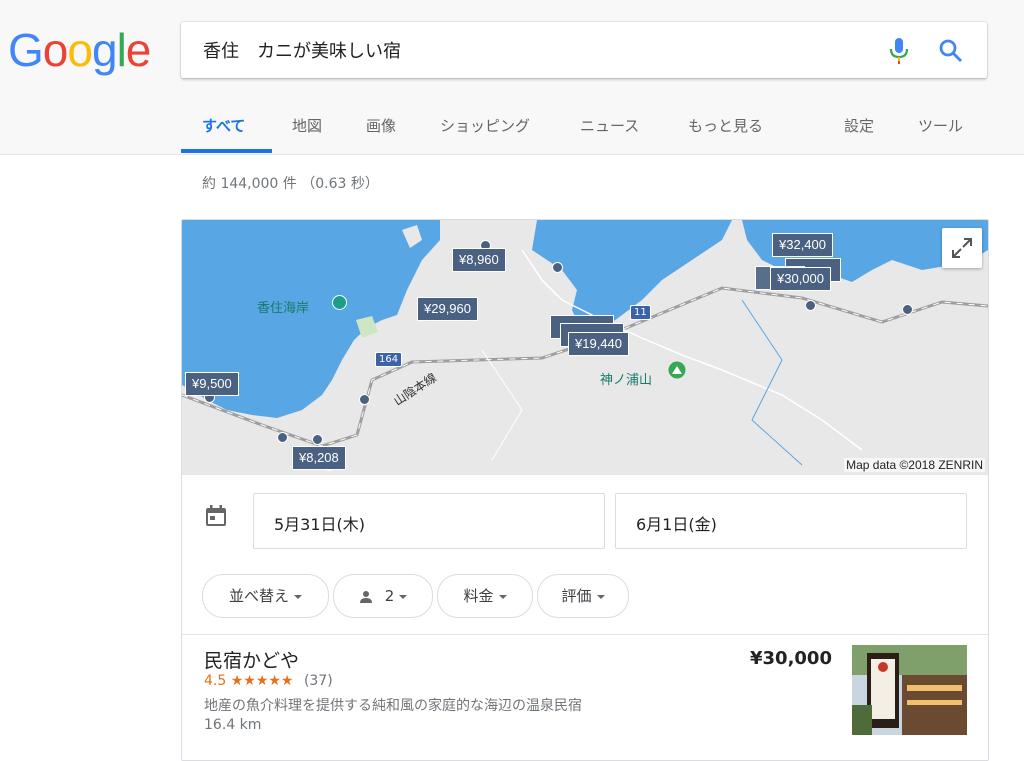  What do you see at coordinates (216, 515) in the screenshot?
I see `calendar-icon` at bounding box center [216, 515].